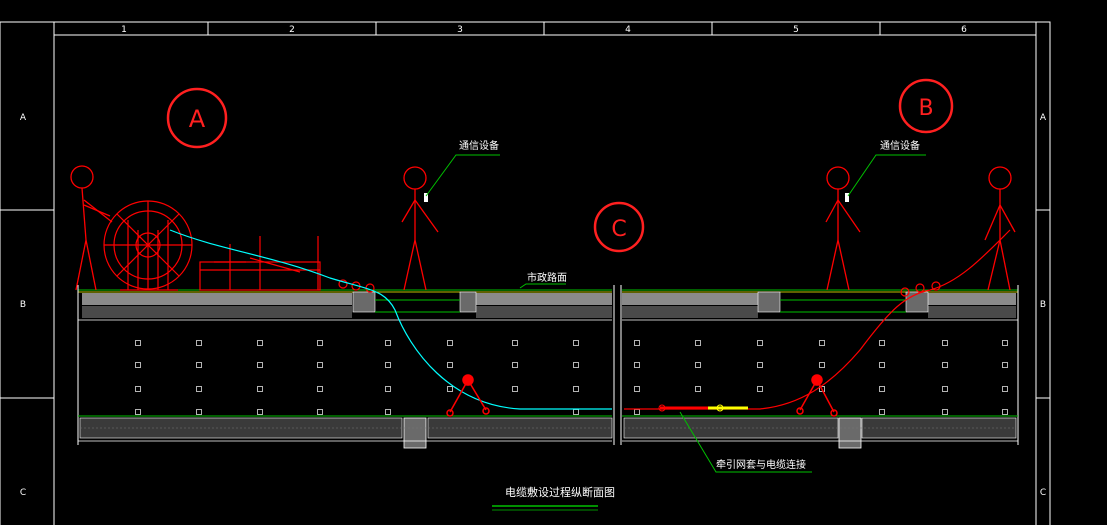 This screenshot has width=1107, height=525. I want to click on grid-row-b-left: B, so click(23, 305).